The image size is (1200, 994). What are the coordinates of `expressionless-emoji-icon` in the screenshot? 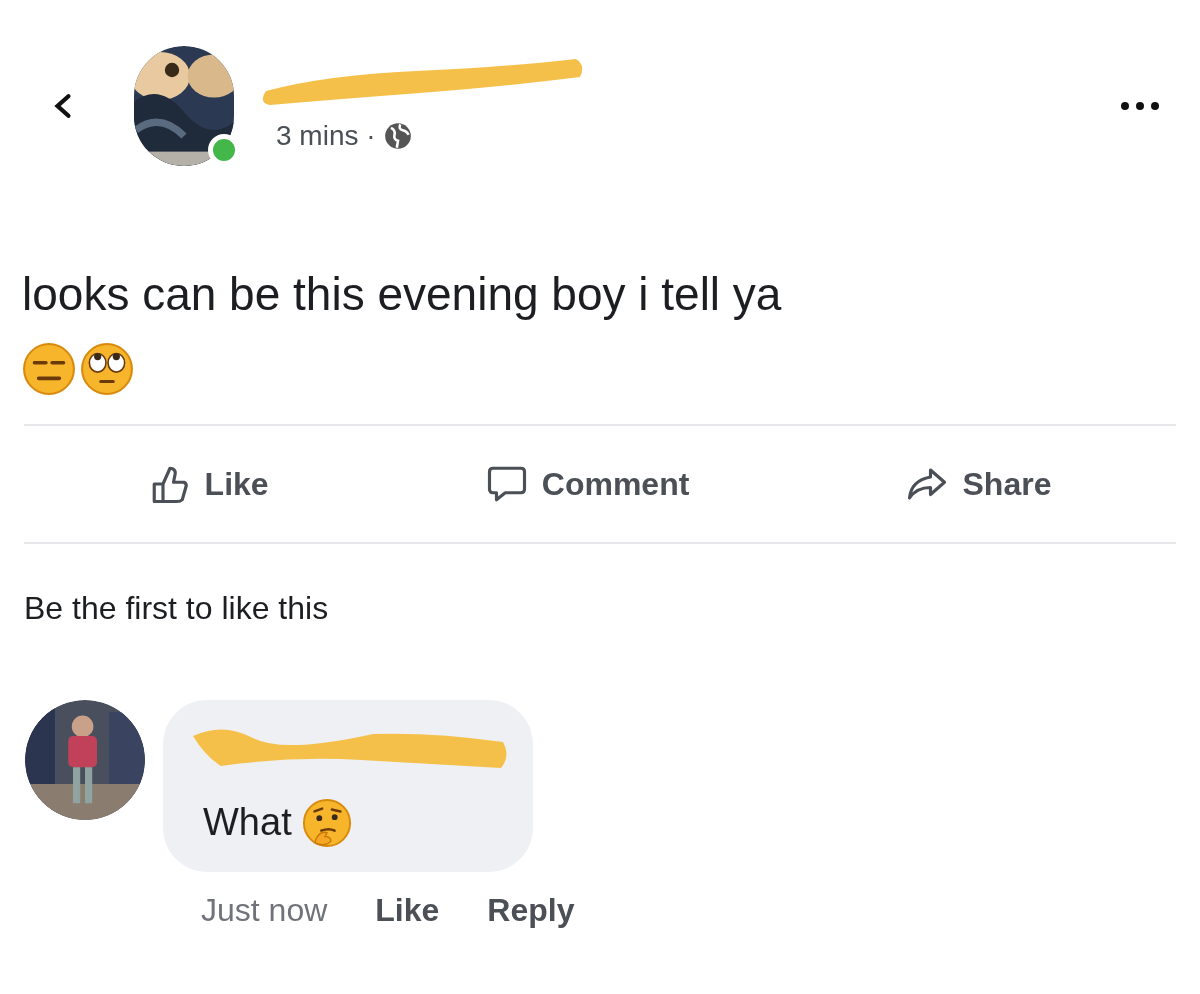 It's located at (49, 369).